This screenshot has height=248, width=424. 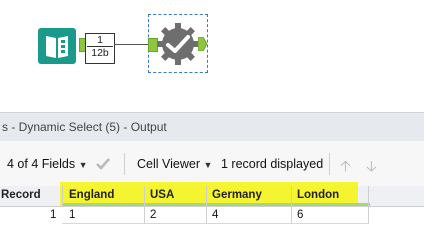 I want to click on arrow-down-icon: 🡣, so click(x=371, y=168).